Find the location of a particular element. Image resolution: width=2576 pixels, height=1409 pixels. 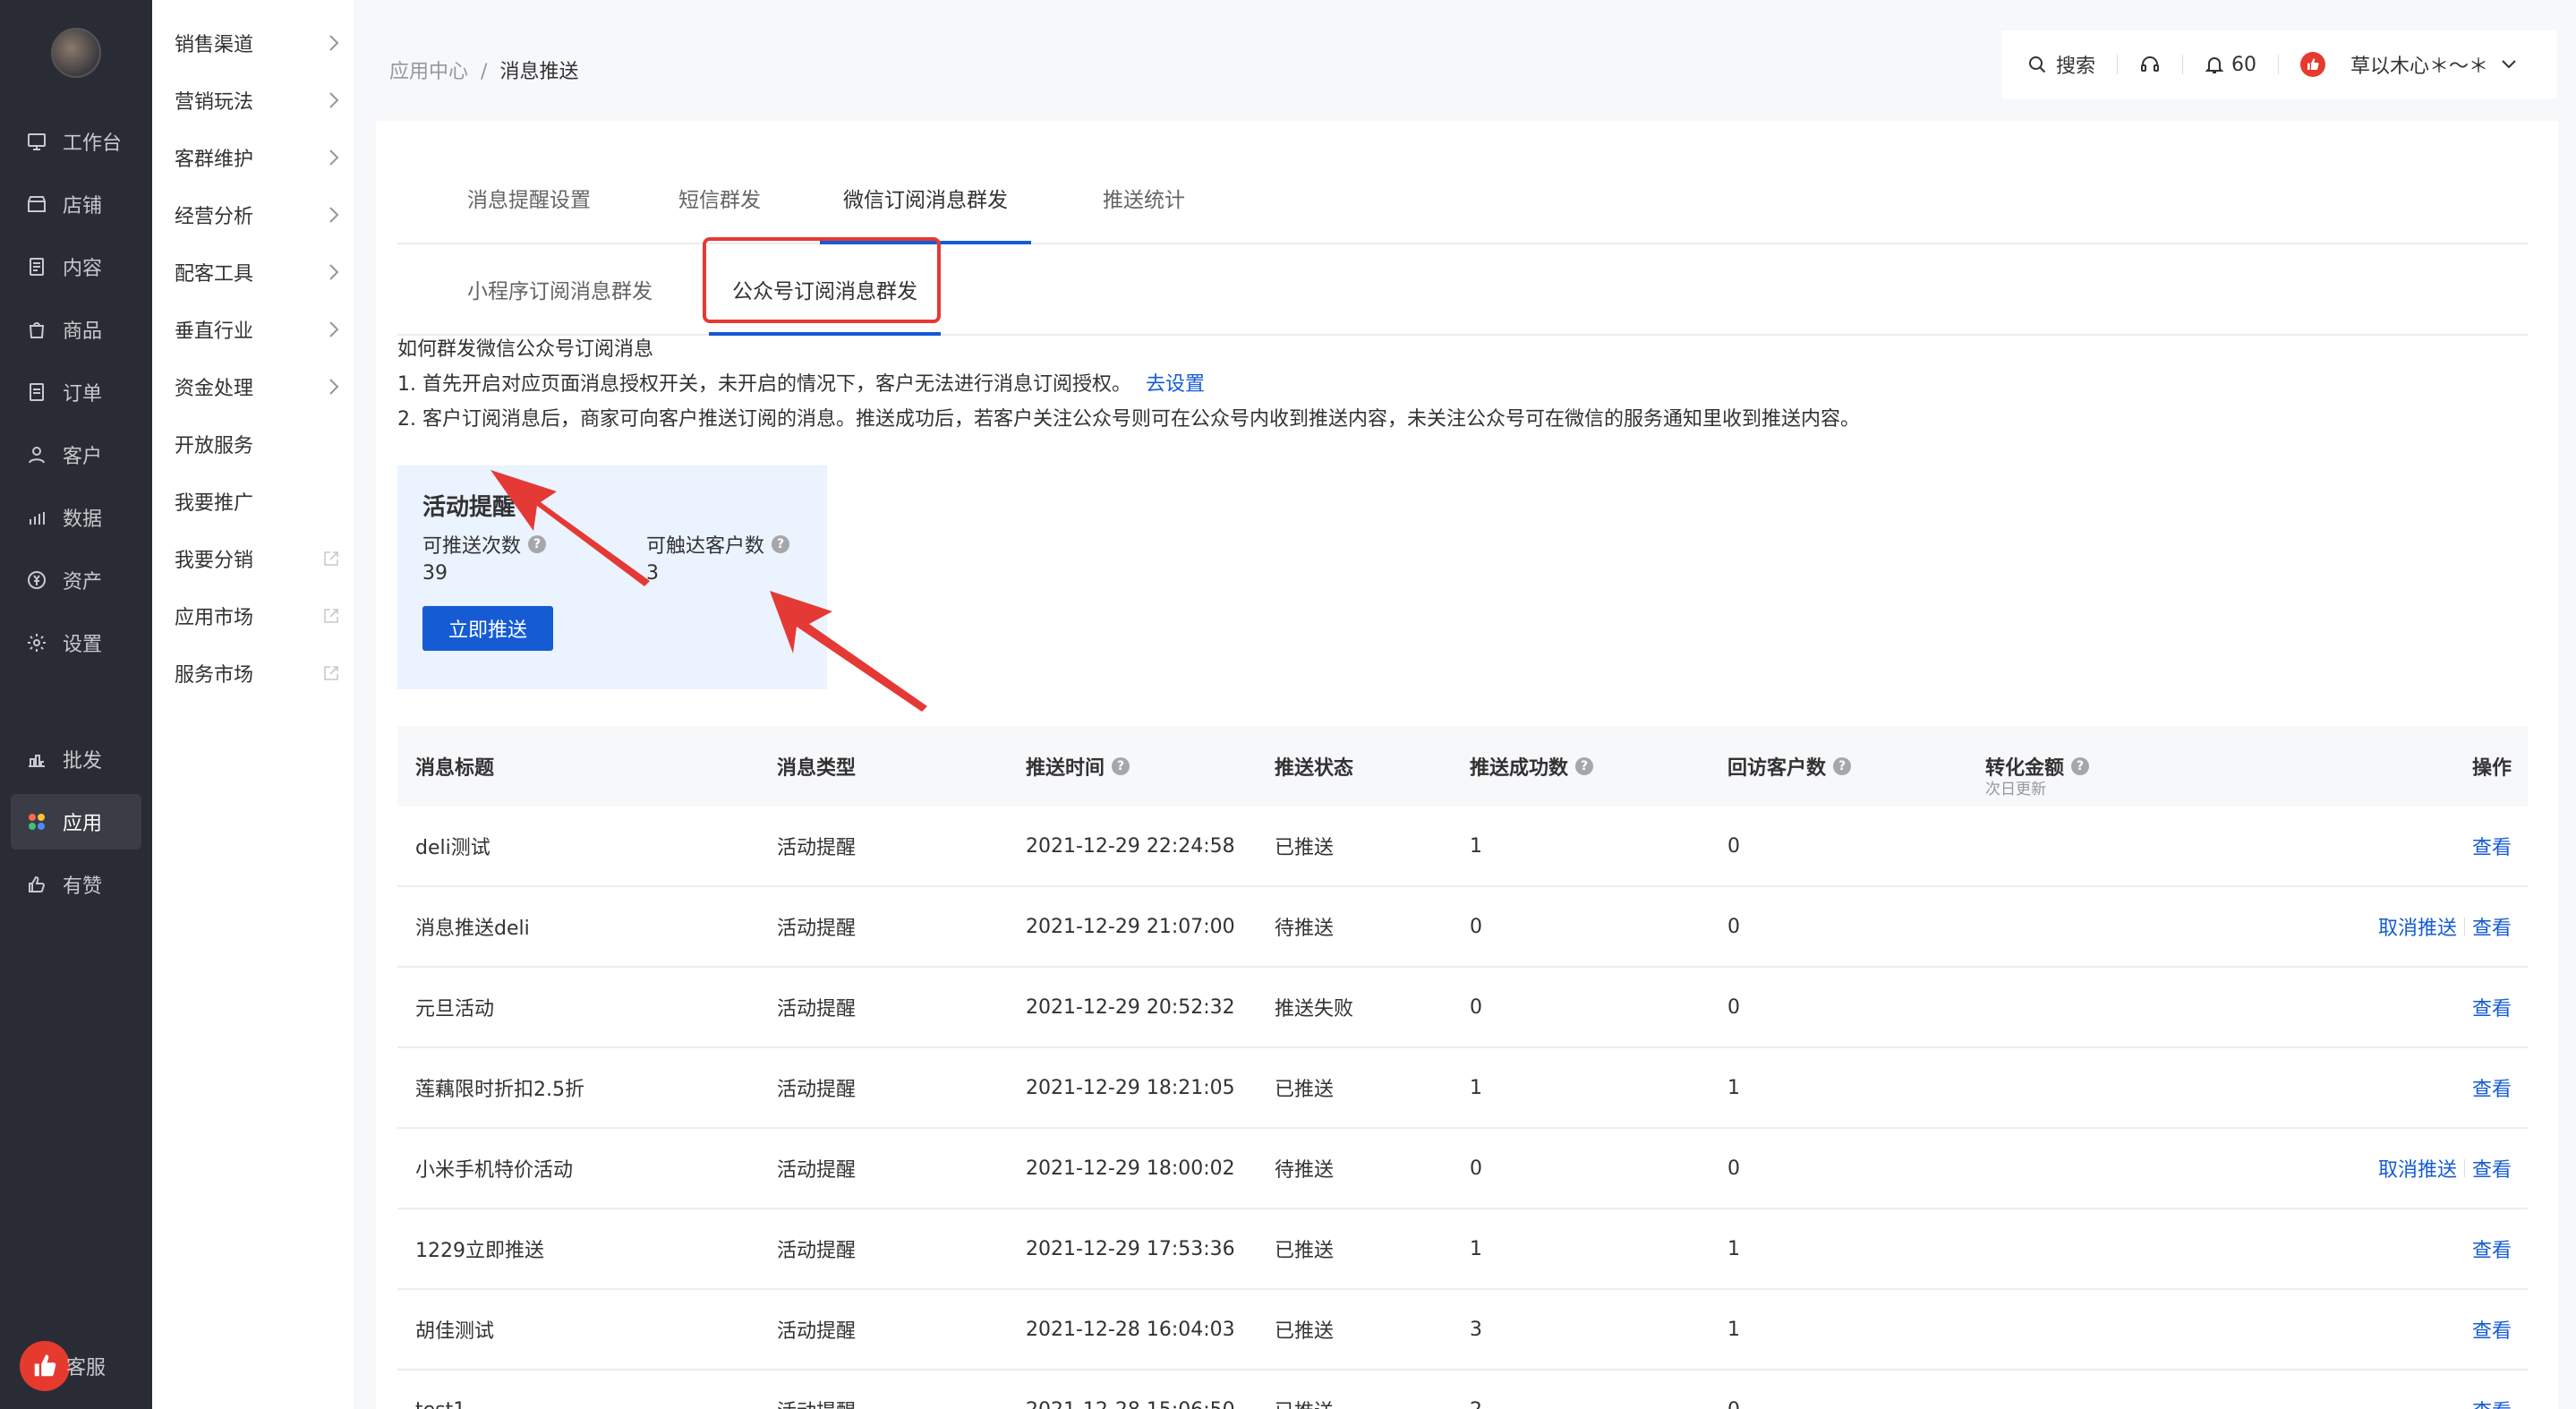

annotation-arrows is located at coordinates (708, 591).